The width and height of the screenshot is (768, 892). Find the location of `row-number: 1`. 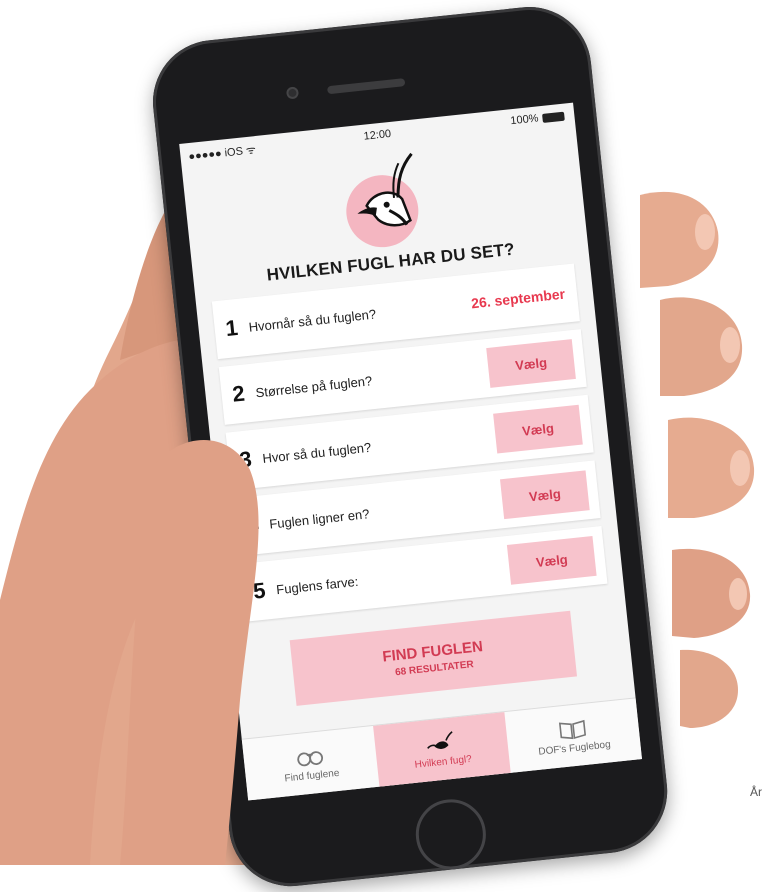

row-number: 1 is located at coordinates (232, 328).